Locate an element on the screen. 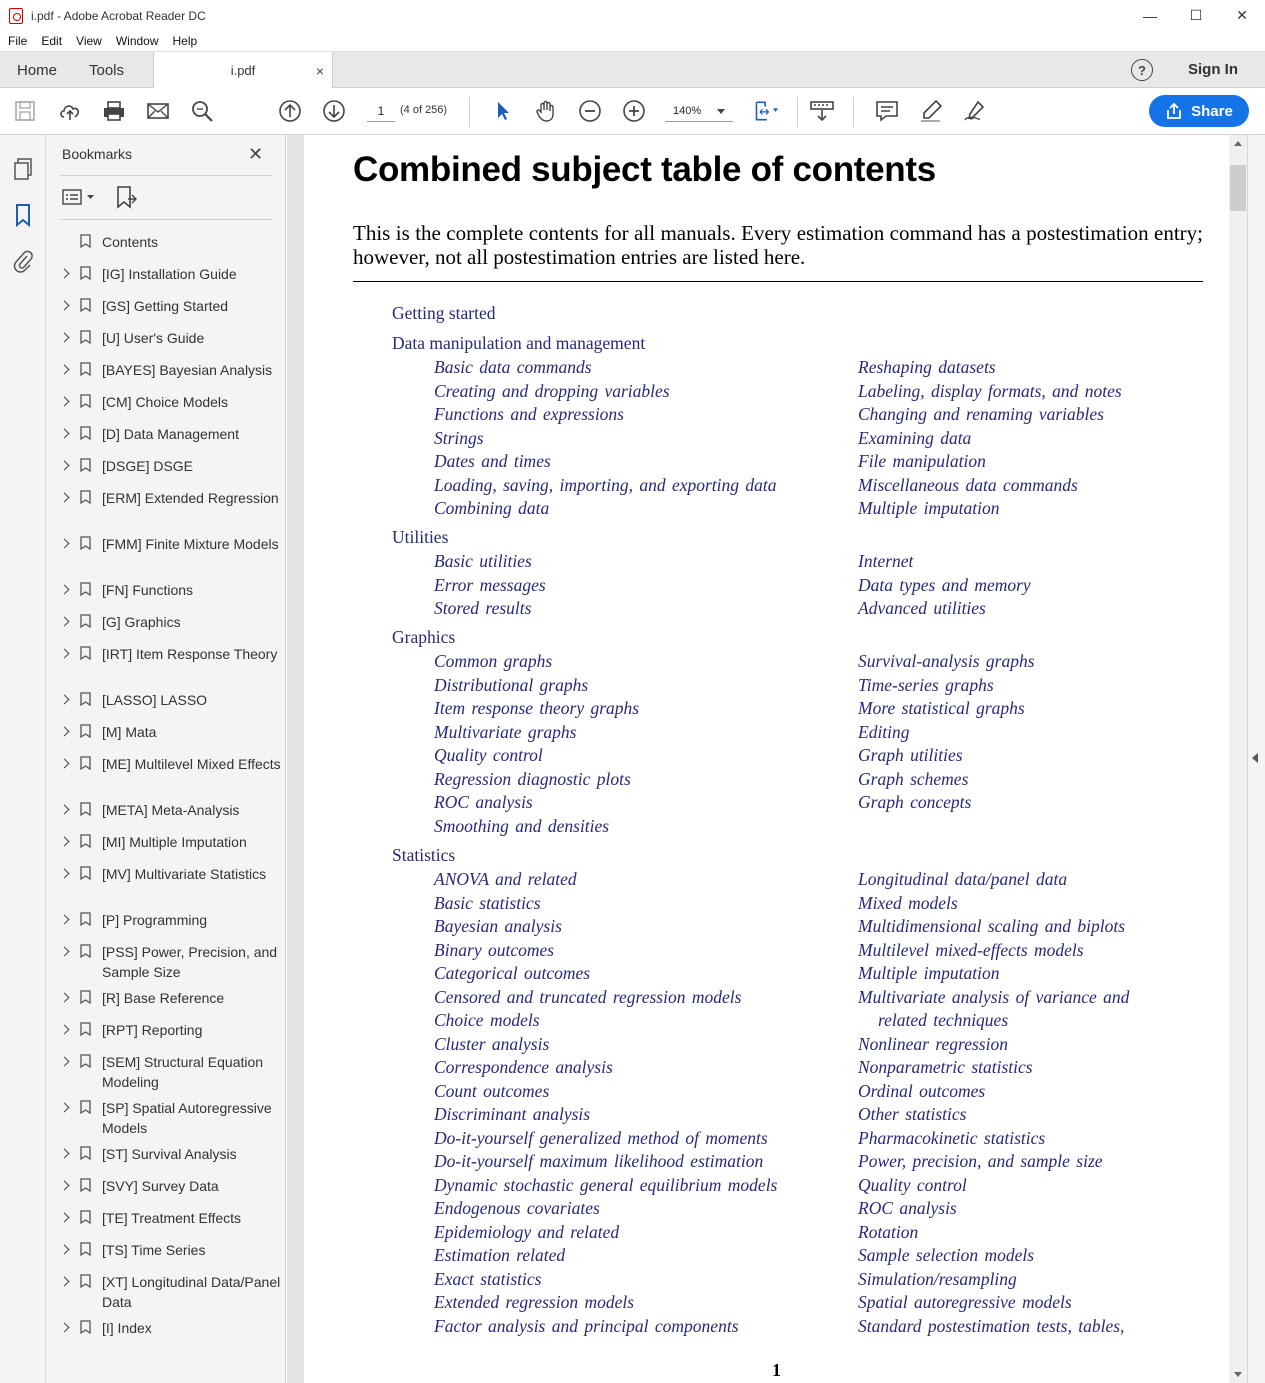 The width and height of the screenshot is (1265, 1383). toc-entry-link: Advanced utilities is located at coordinates (922, 608).